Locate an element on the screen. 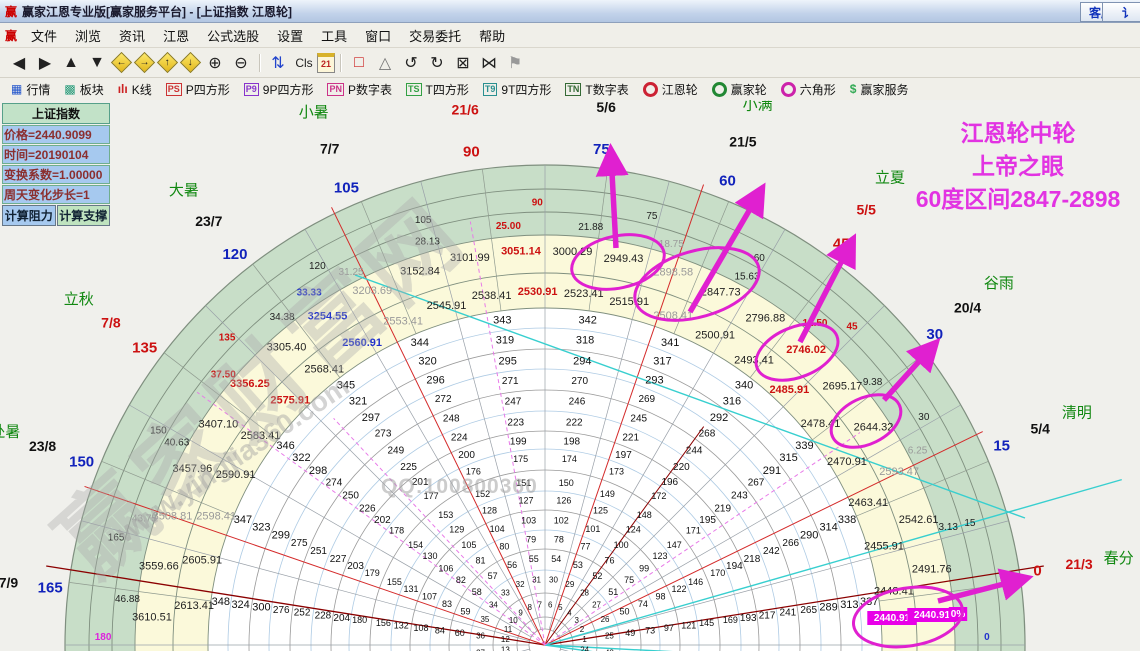  svg-text: 273 is located at coordinates (383, 434).